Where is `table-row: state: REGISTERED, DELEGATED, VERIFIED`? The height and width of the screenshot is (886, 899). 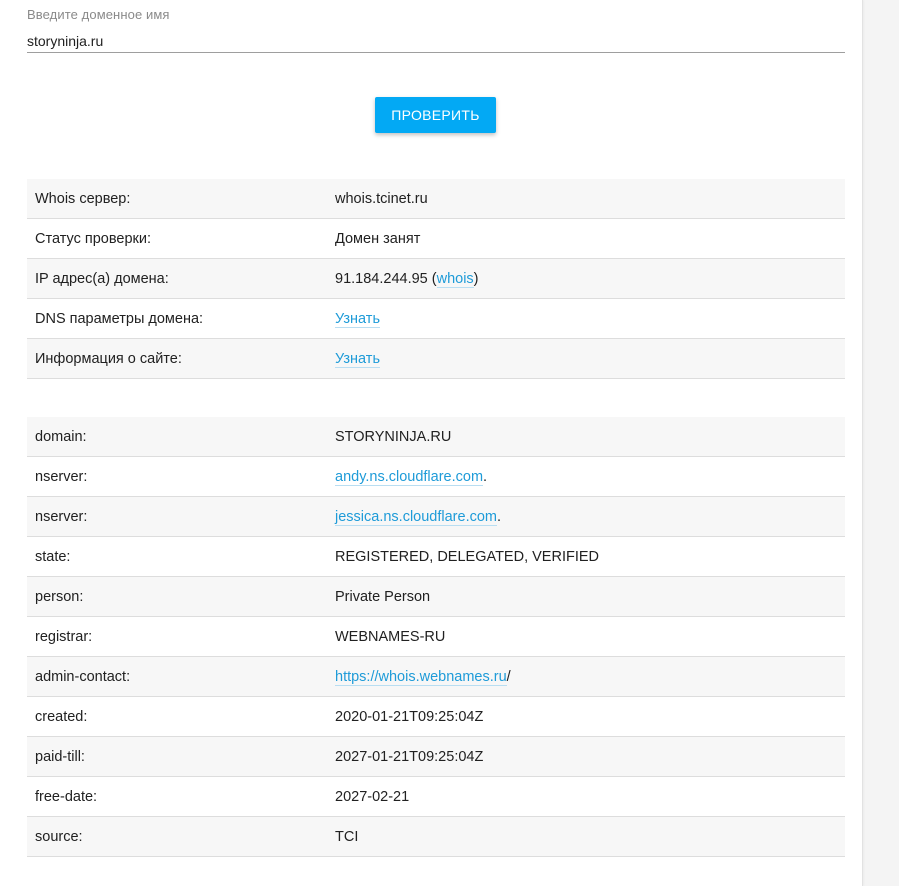 table-row: state: REGISTERED, DELEGATED, VERIFIED is located at coordinates (436, 556).